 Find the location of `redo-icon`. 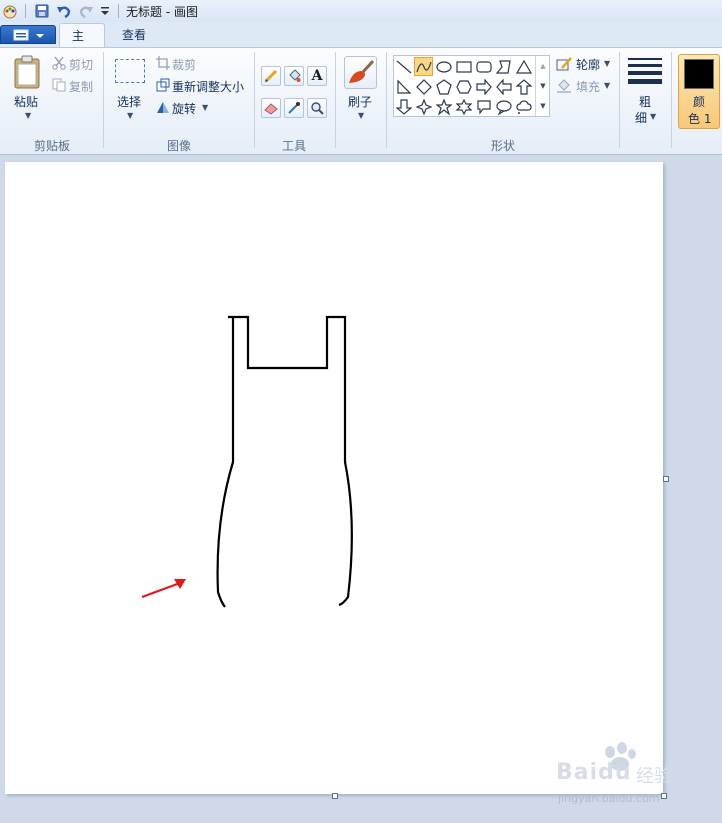

redo-icon is located at coordinates (86, 11).